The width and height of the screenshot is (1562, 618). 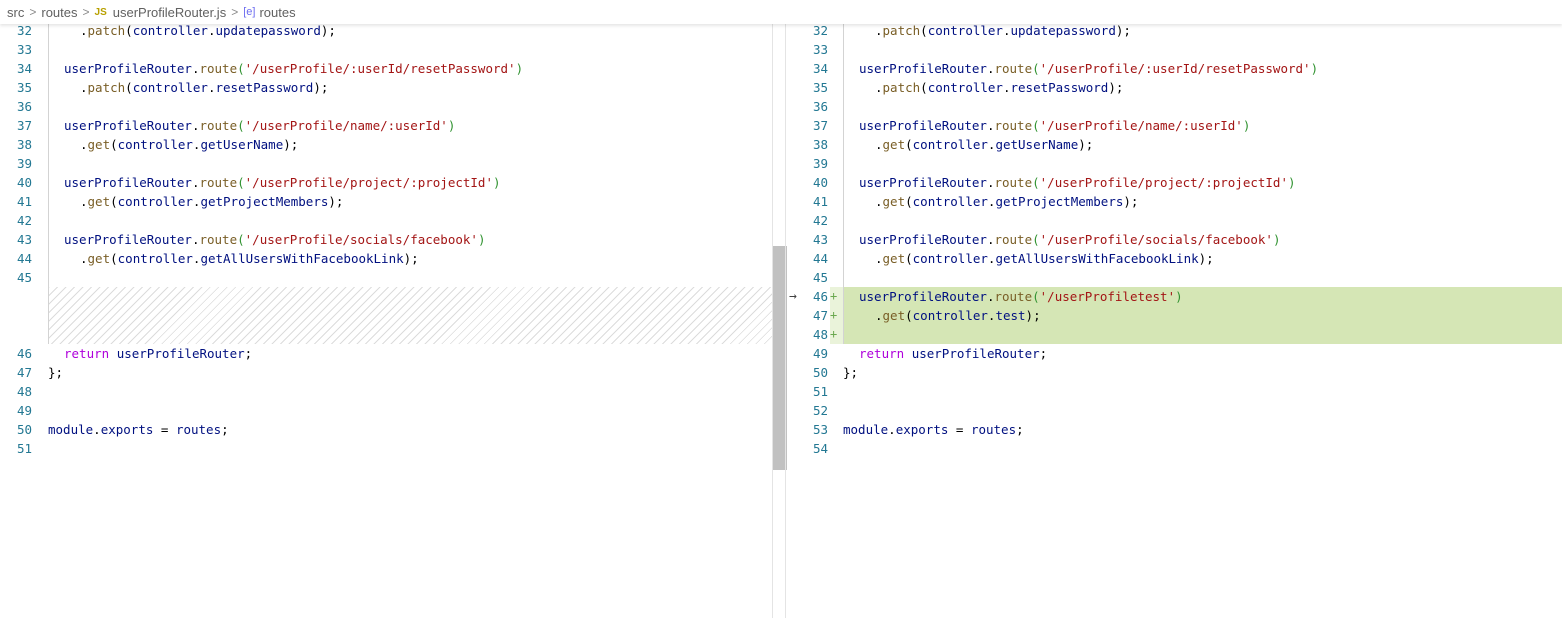 What do you see at coordinates (793, 296) in the screenshot?
I see `revert-arrow-icon: →` at bounding box center [793, 296].